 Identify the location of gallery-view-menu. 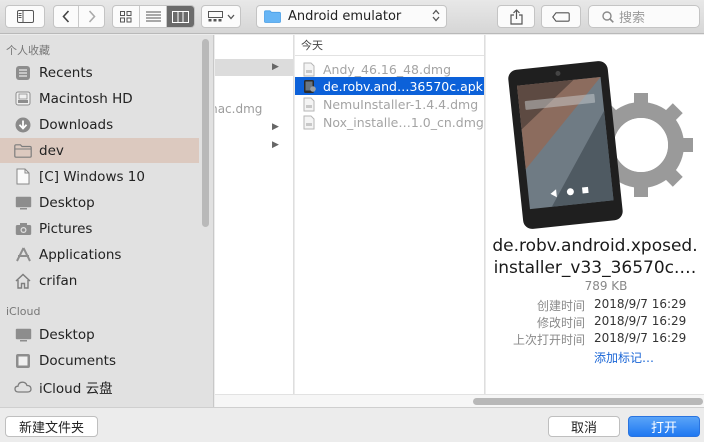
(221, 16).